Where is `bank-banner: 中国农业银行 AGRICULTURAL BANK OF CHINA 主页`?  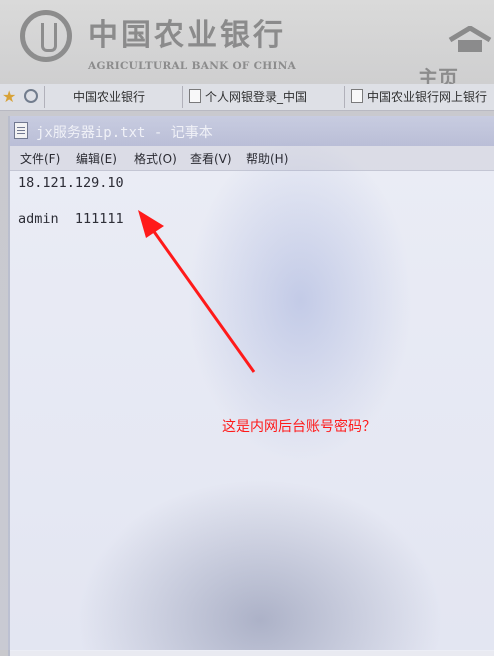 bank-banner: 中国农业银行 AGRICULTURAL BANK OF CHINA 主页 is located at coordinates (247, 45).